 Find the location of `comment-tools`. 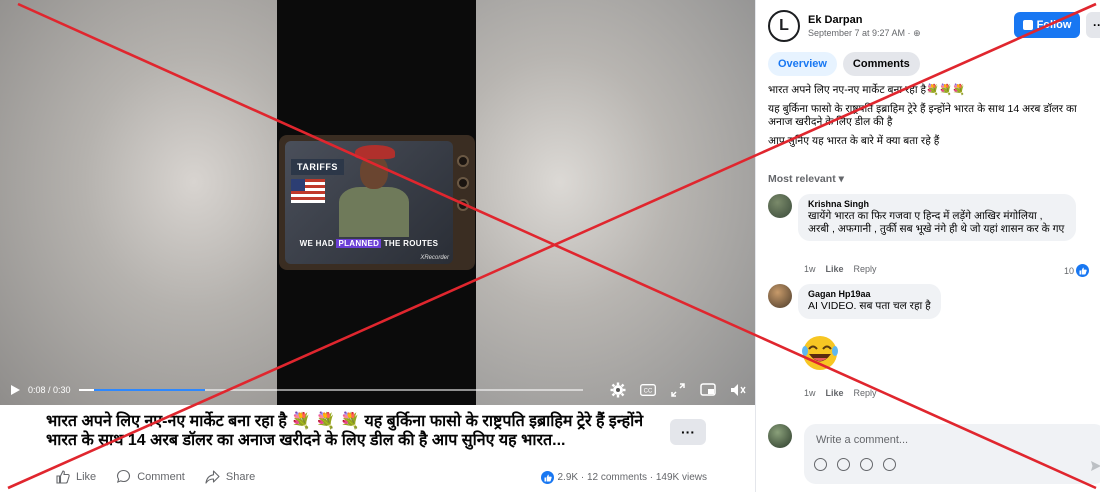

comment-tools is located at coordinates (860, 464).